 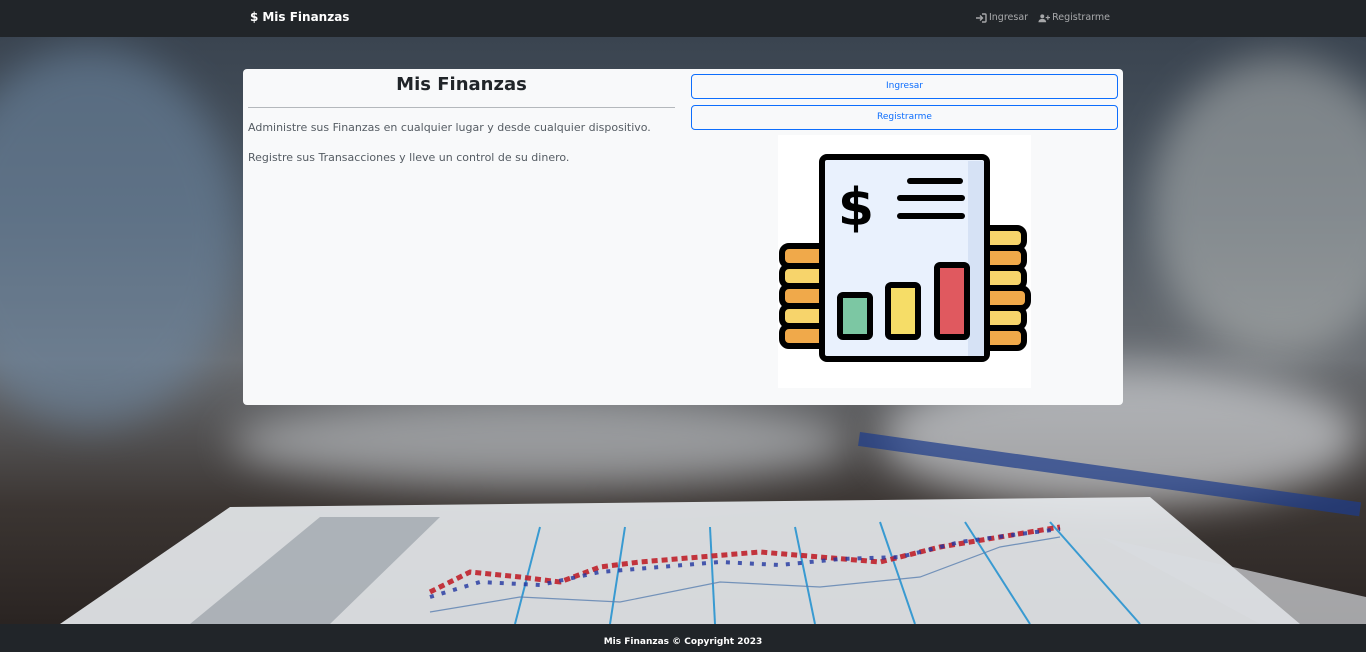 I want to click on footer: Mis Finanzas © Copyright 2023, so click(x=683, y=638).